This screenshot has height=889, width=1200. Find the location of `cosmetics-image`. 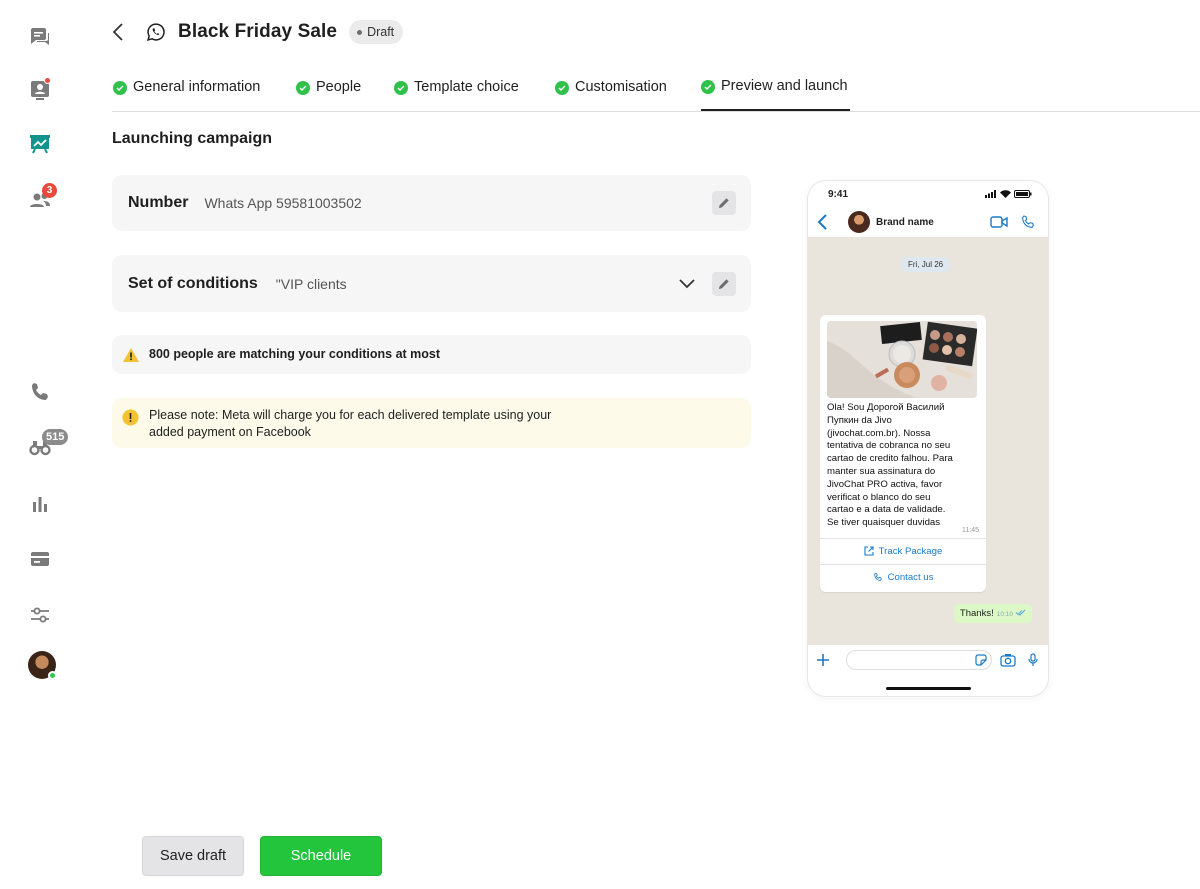

cosmetics-image is located at coordinates (902, 359).